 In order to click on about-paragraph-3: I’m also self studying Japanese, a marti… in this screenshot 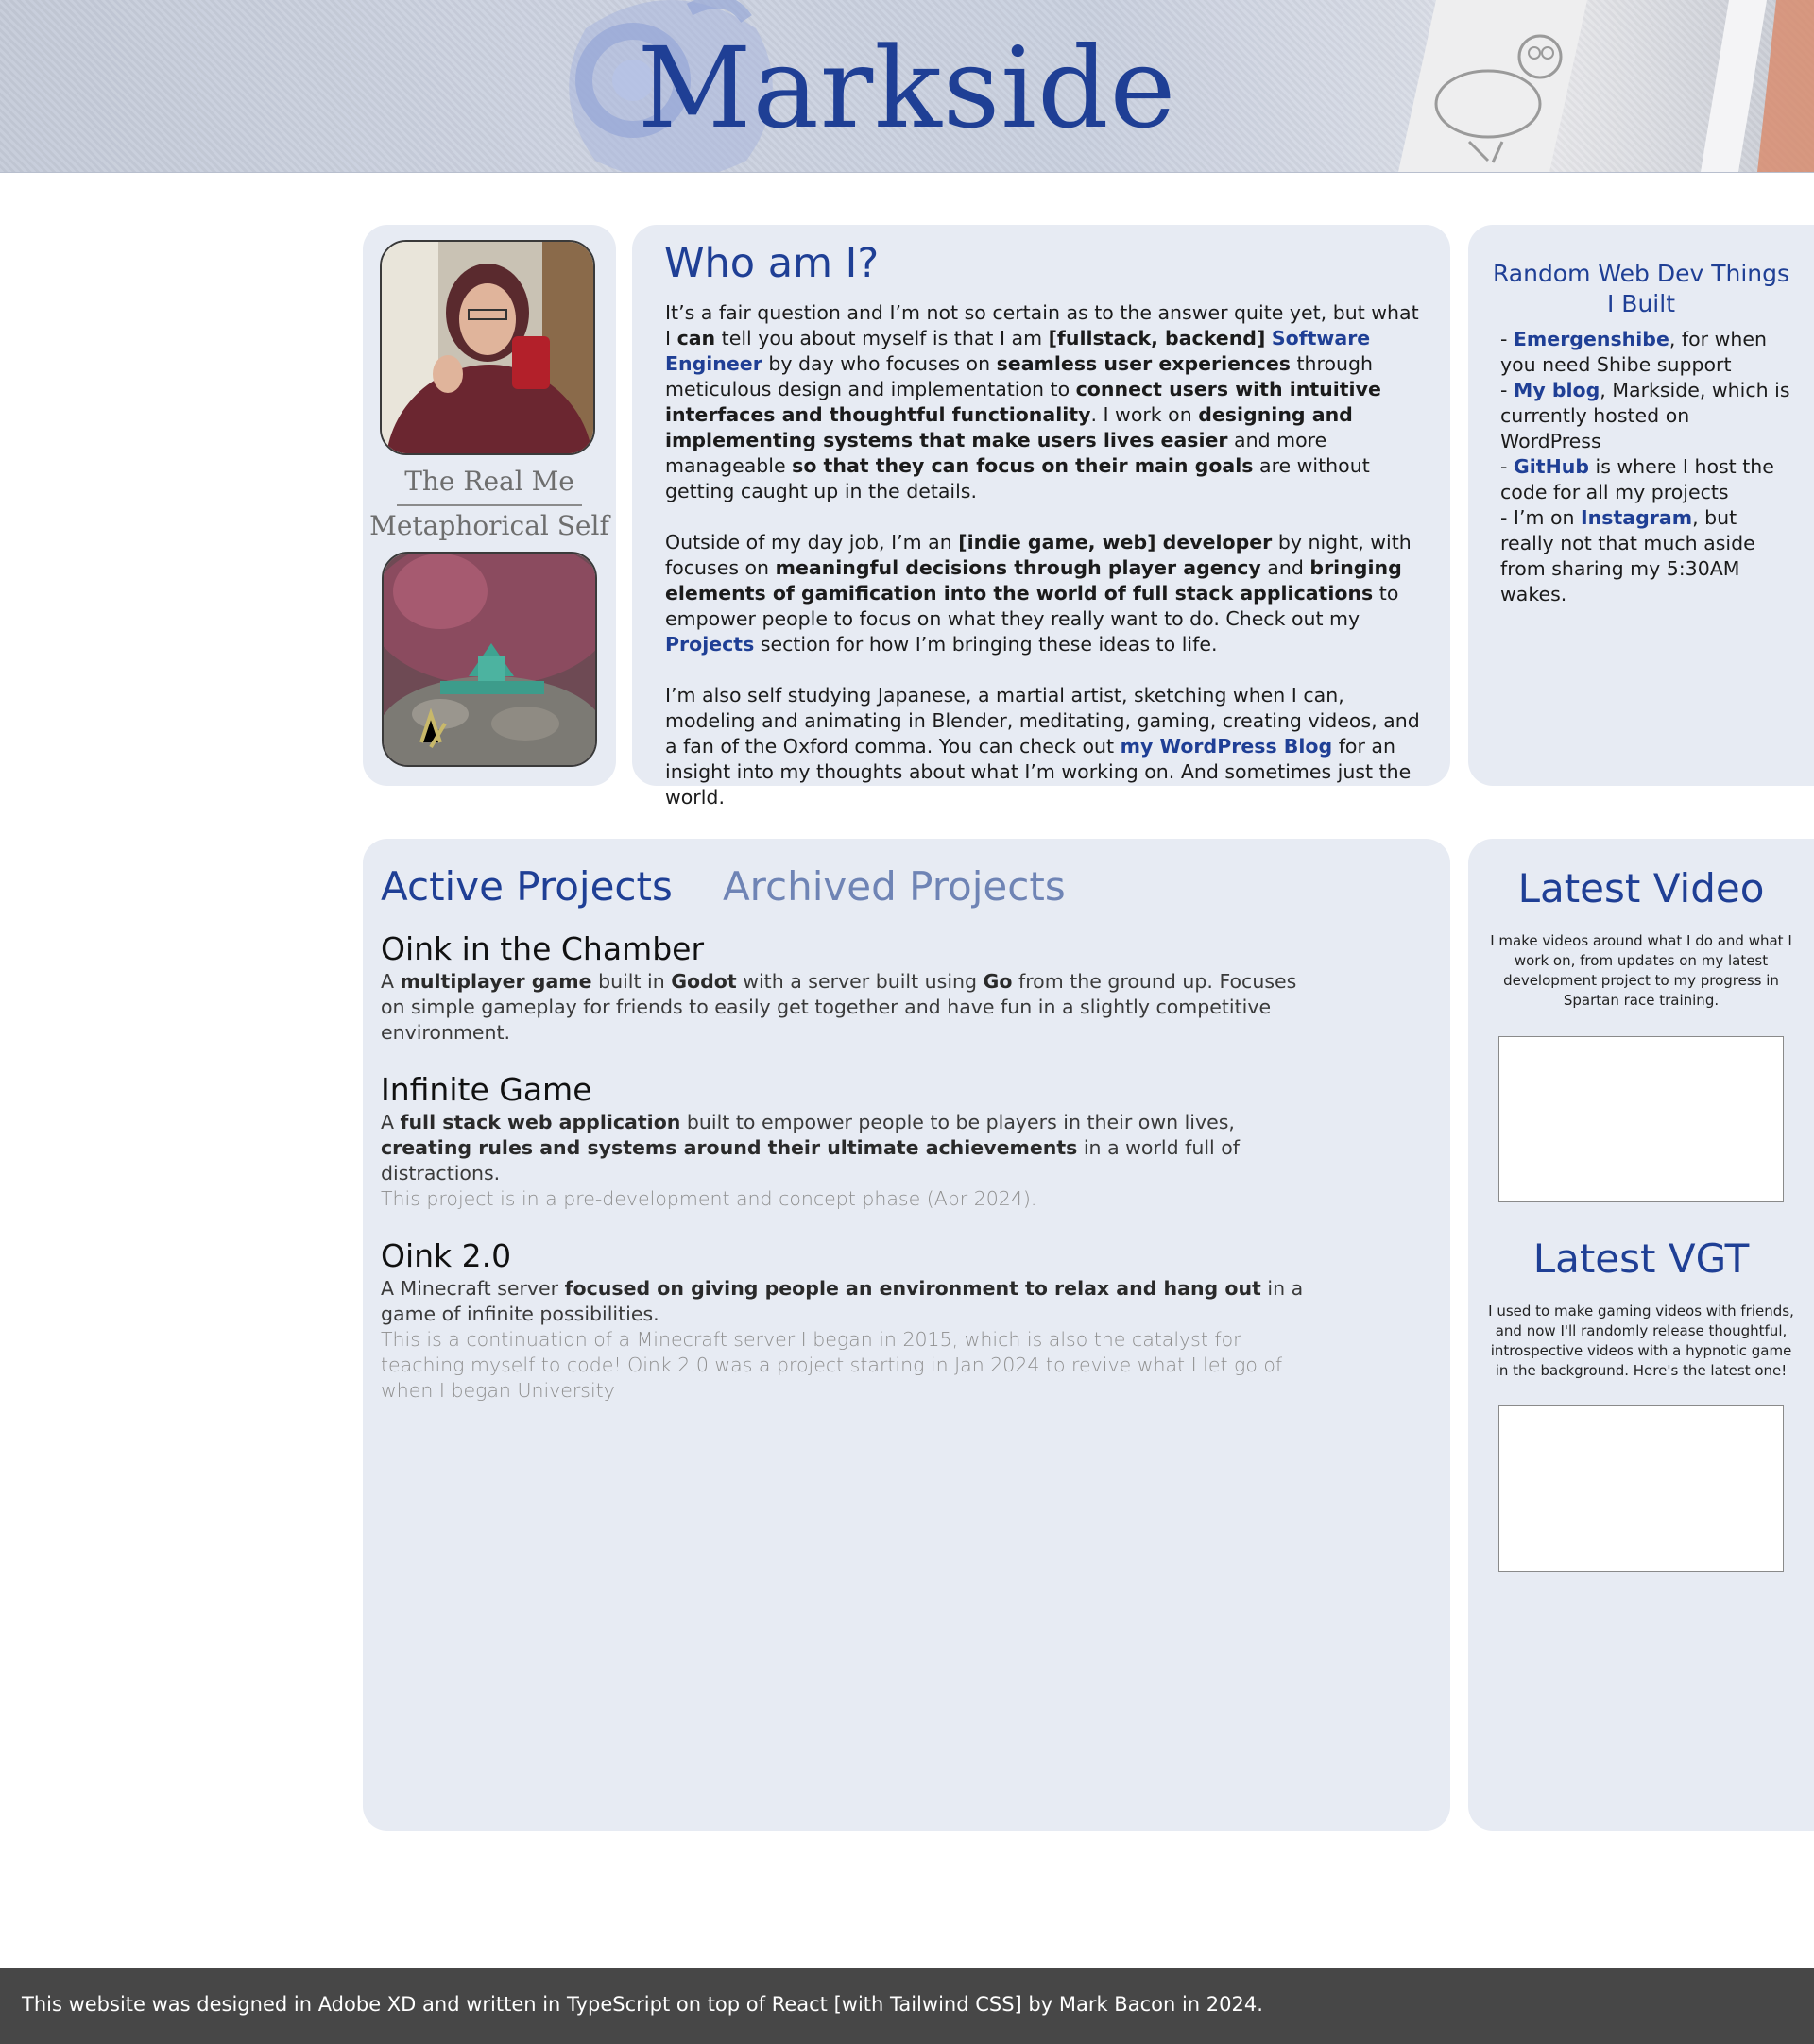, I will do `click(1043, 746)`.